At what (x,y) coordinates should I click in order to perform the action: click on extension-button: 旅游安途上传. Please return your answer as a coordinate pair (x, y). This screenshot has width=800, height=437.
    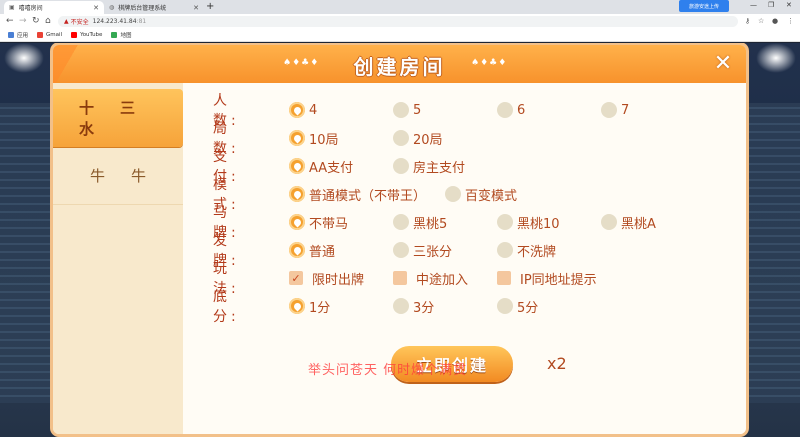
    Looking at the image, I should click on (704, 6).